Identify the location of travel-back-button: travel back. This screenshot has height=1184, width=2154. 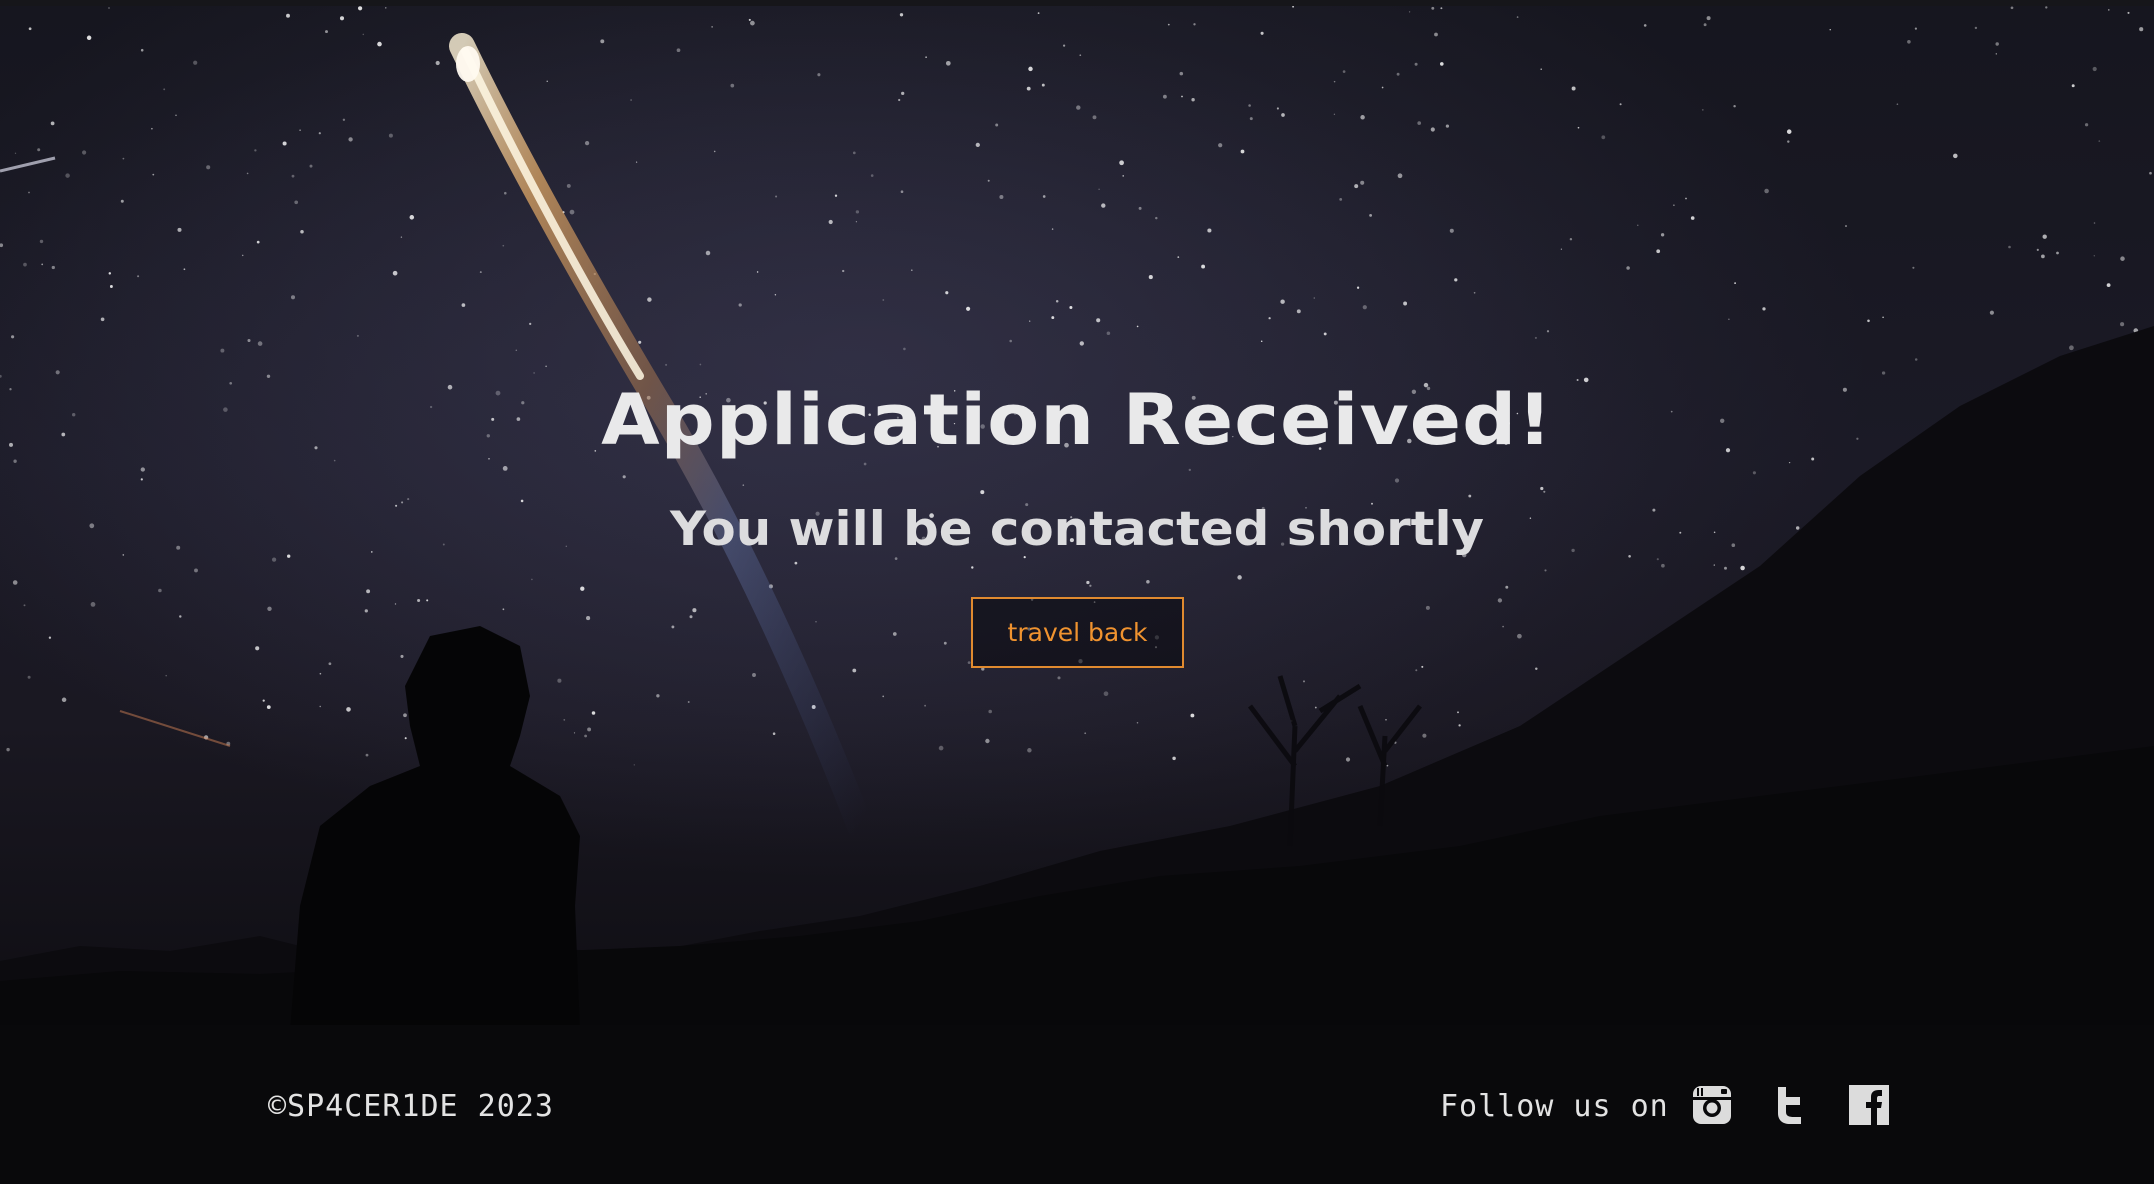
(1077, 632).